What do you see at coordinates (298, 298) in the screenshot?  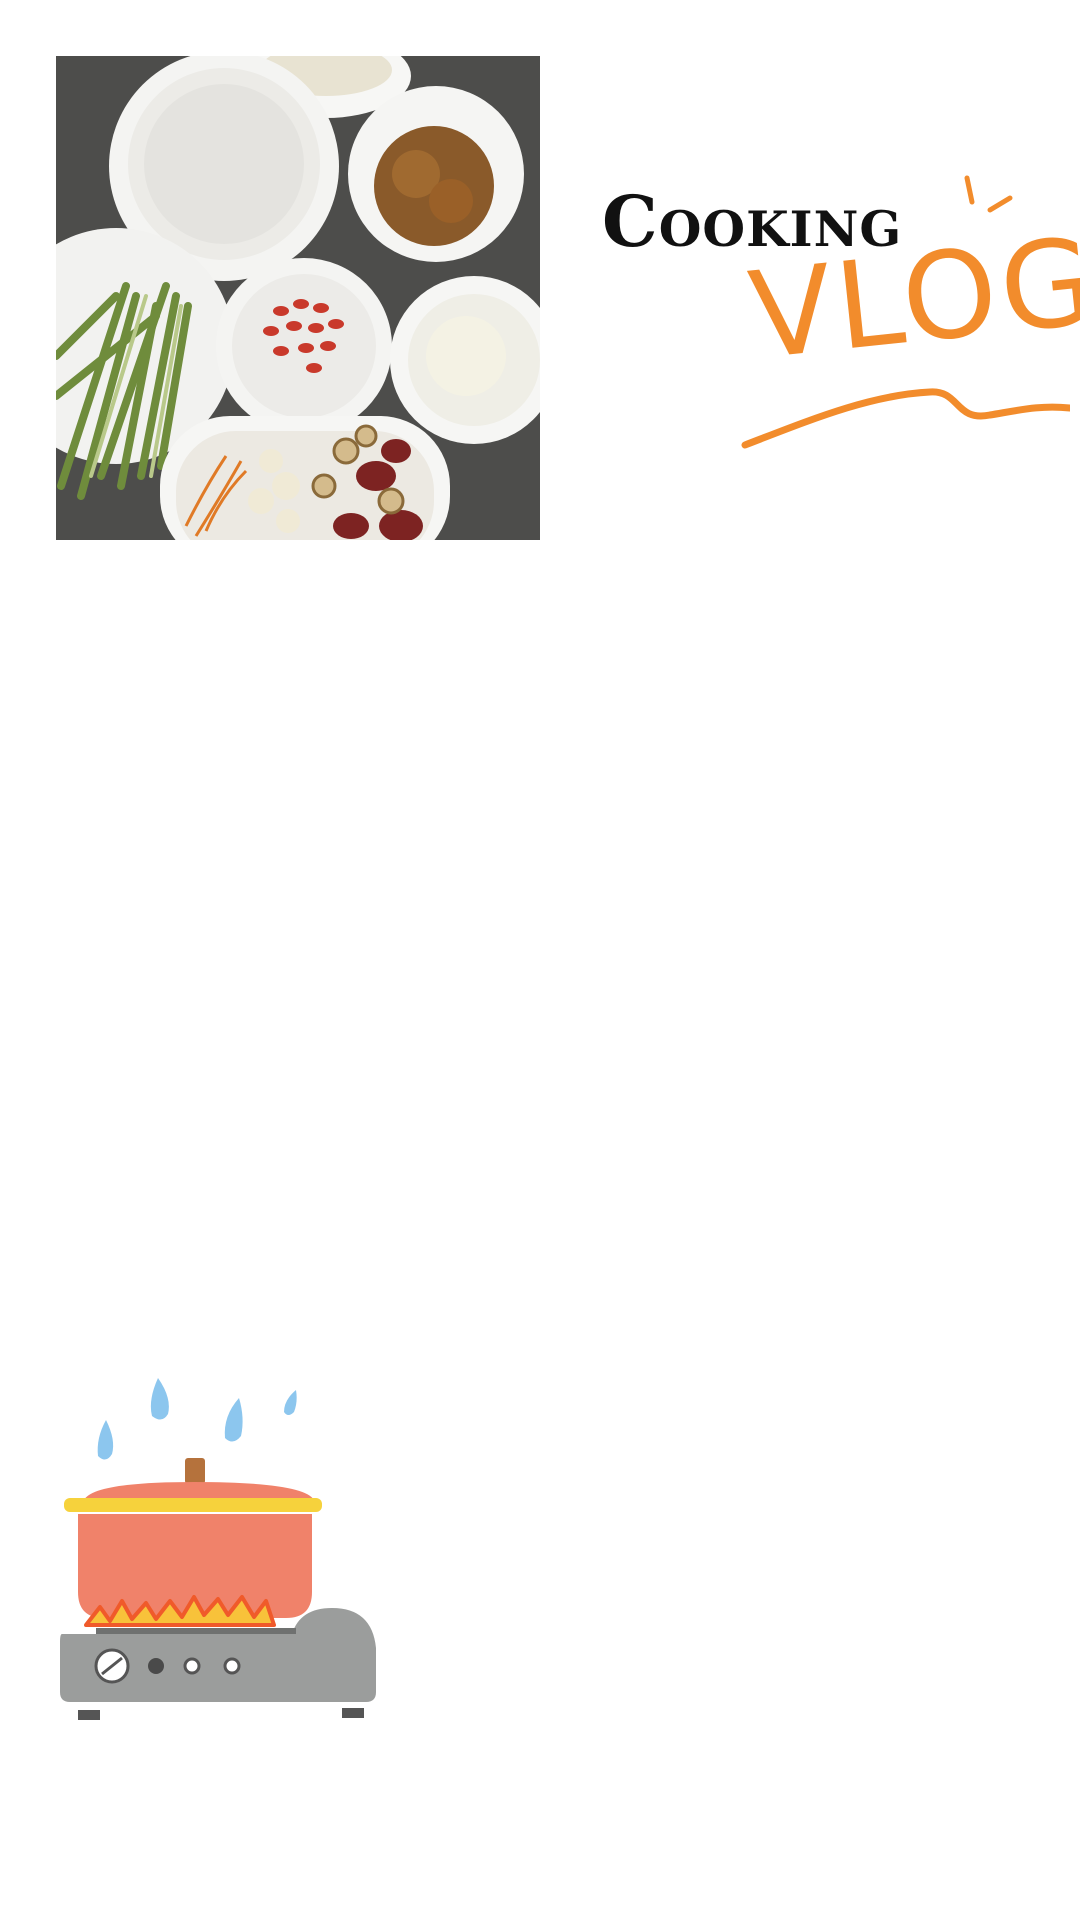 I see `ingredients-photo` at bounding box center [298, 298].